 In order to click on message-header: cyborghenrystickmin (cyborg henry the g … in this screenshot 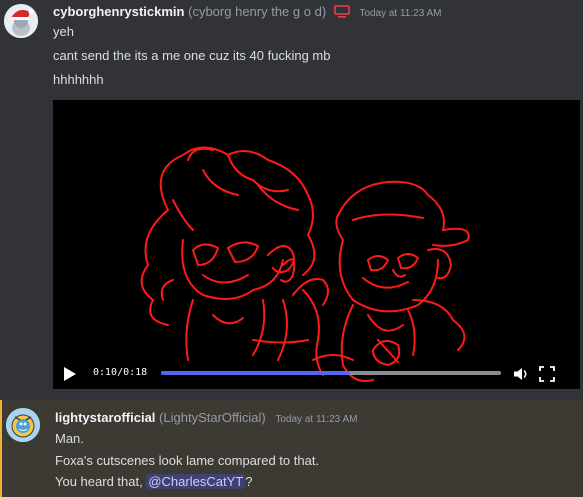, I will do `click(247, 11)`.